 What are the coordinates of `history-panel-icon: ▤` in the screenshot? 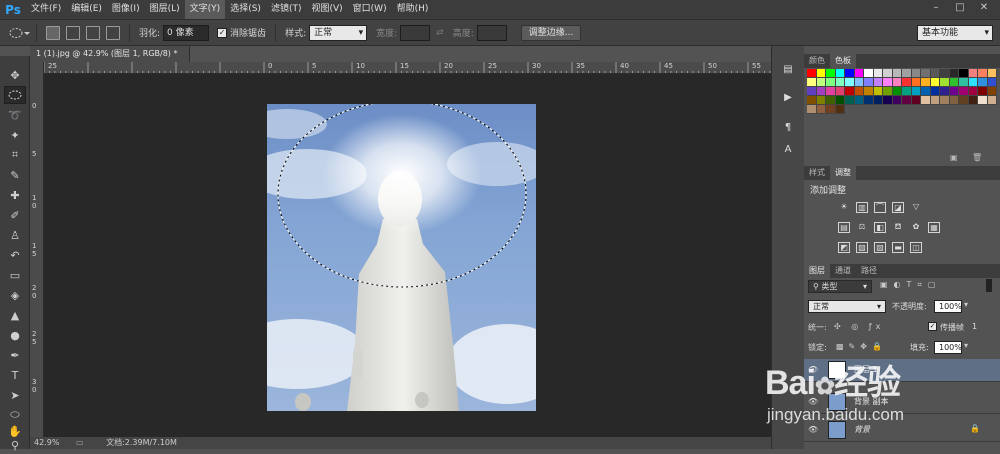 It's located at (788, 72).